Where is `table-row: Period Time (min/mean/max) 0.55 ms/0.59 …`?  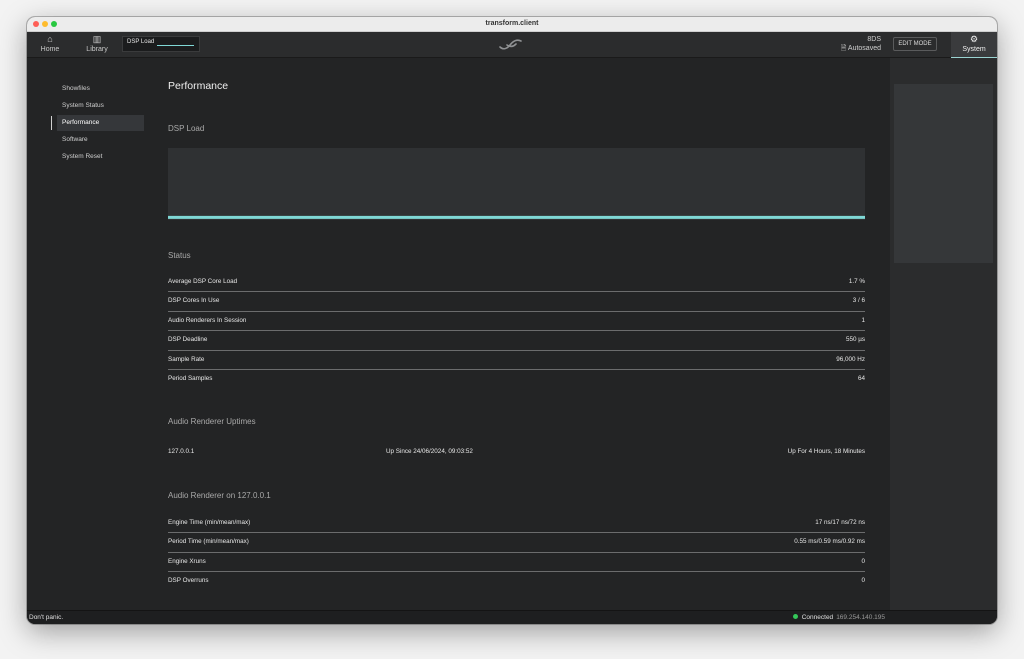 table-row: Period Time (min/mean/max) 0.55 ms/0.59 … is located at coordinates (516, 543).